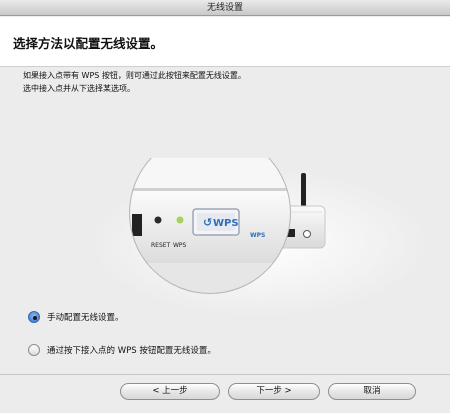  Describe the element at coordinates (226, 223) in the screenshot. I see `wps-button-zoomed-label: WPS` at that location.